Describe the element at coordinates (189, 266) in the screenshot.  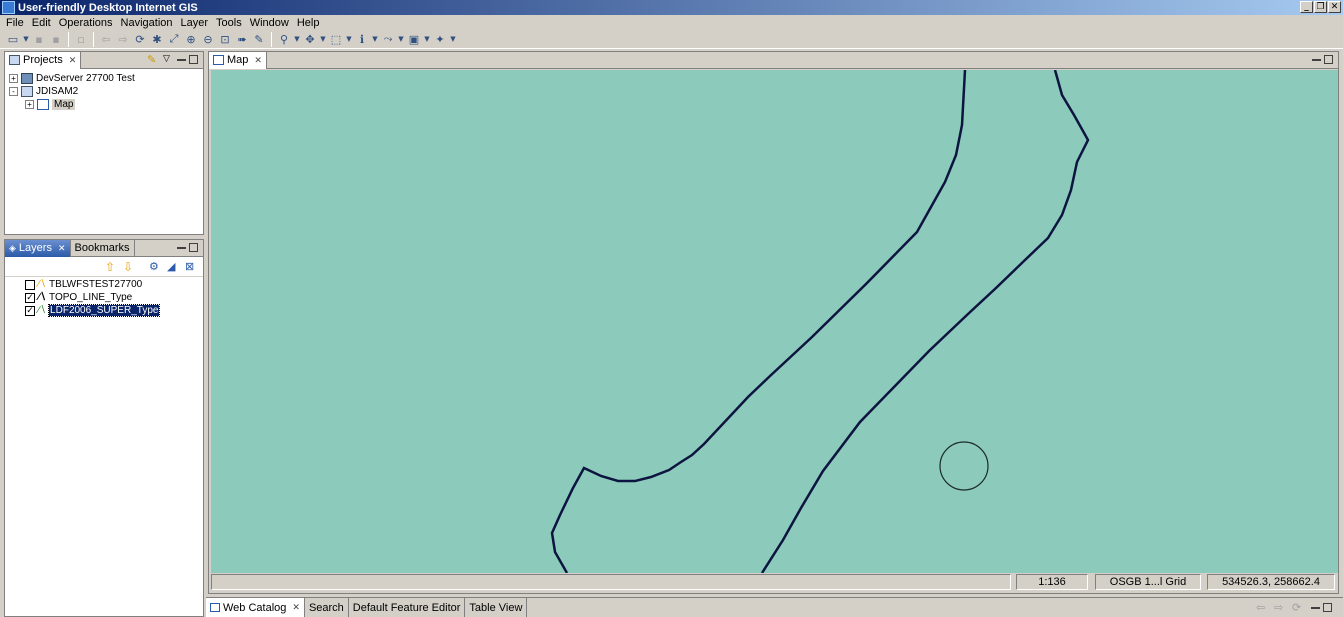
I see `layer-export-icon: ⊠` at that location.